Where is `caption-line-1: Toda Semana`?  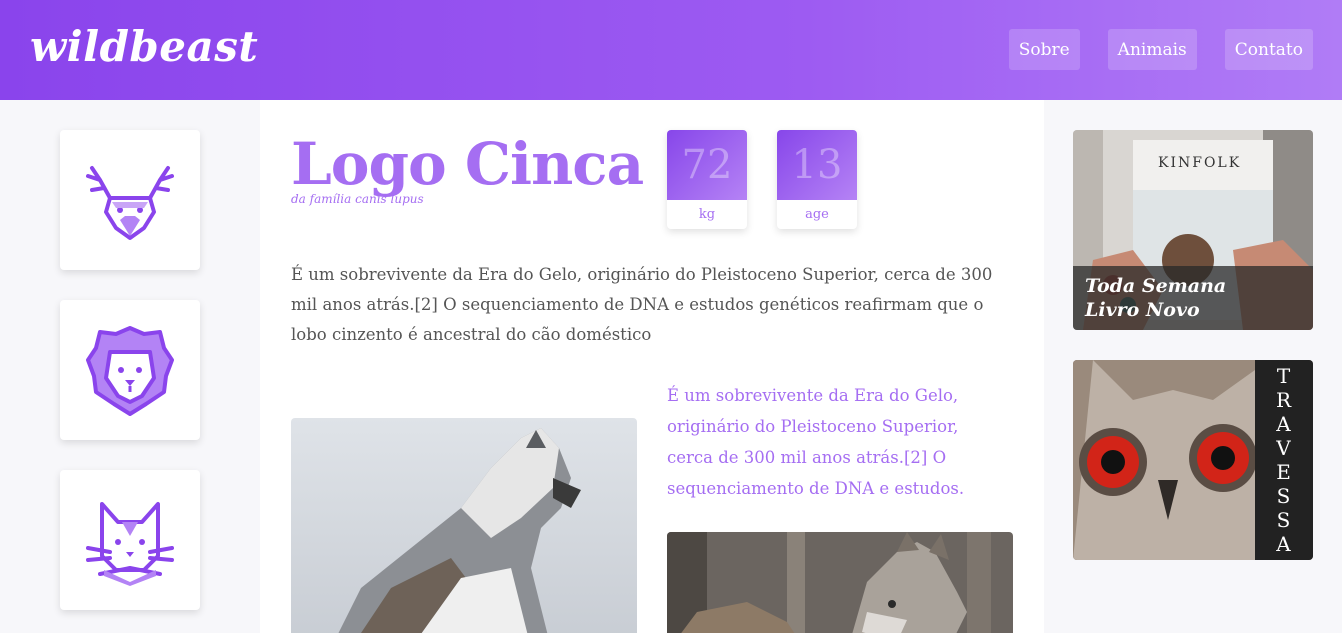 caption-line-1: Toda Semana is located at coordinates (1156, 286).